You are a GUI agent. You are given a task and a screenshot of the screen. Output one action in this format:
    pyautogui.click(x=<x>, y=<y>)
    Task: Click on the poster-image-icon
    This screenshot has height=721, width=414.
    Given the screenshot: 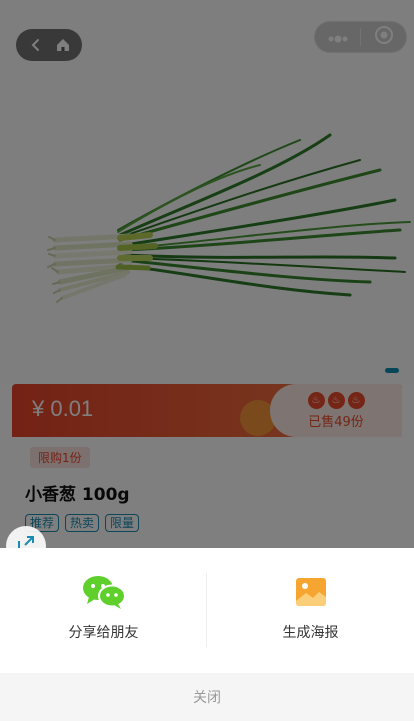 What is the action you would take?
    pyautogui.click(x=311, y=592)
    